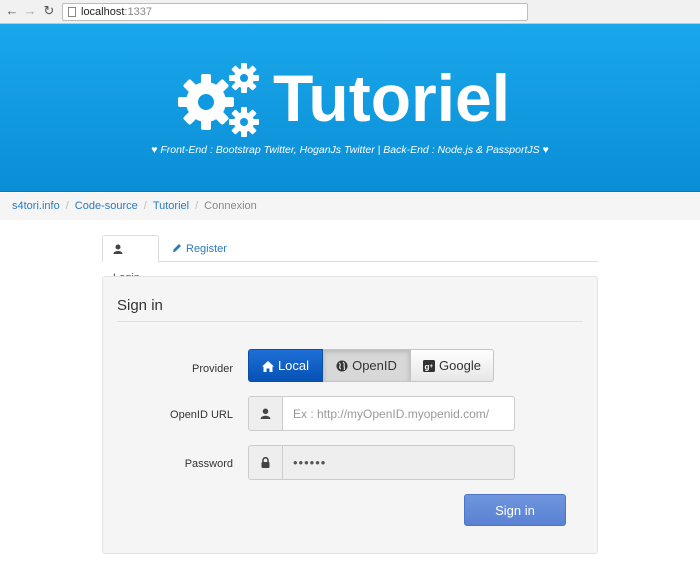  I want to click on url-port: :1337, so click(138, 12).